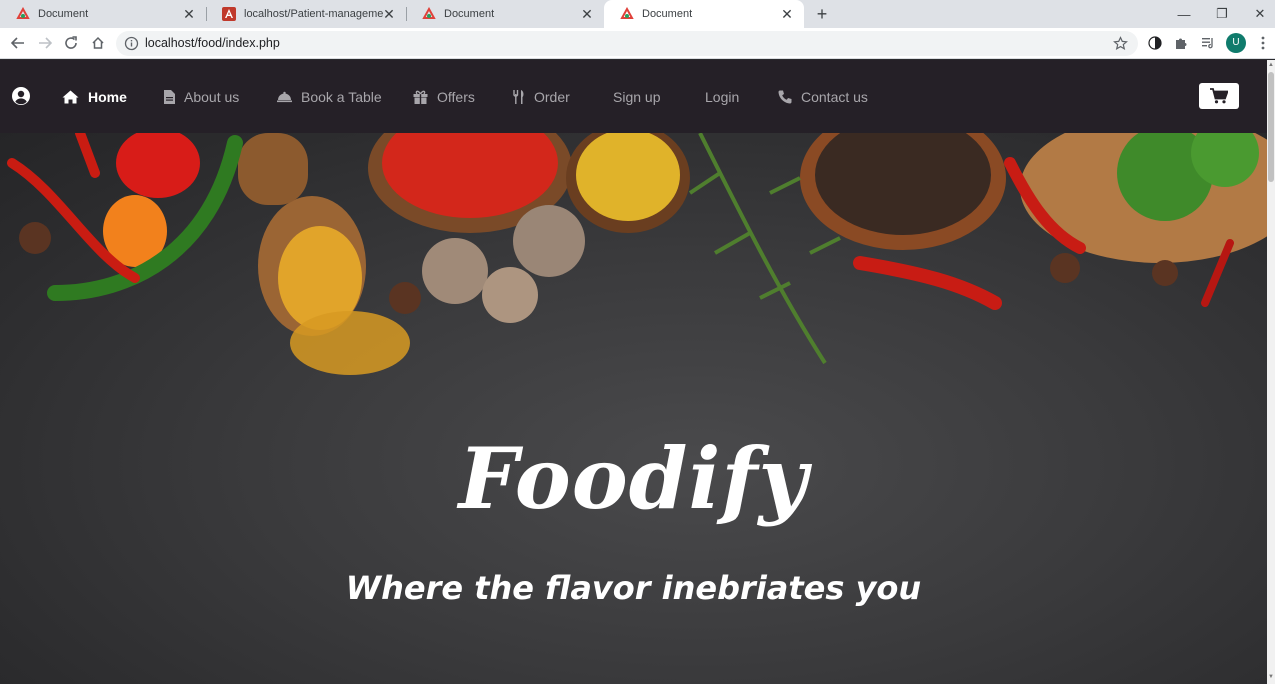 Image resolution: width=1275 pixels, height=684 pixels. I want to click on forward-button, so click(45, 43).